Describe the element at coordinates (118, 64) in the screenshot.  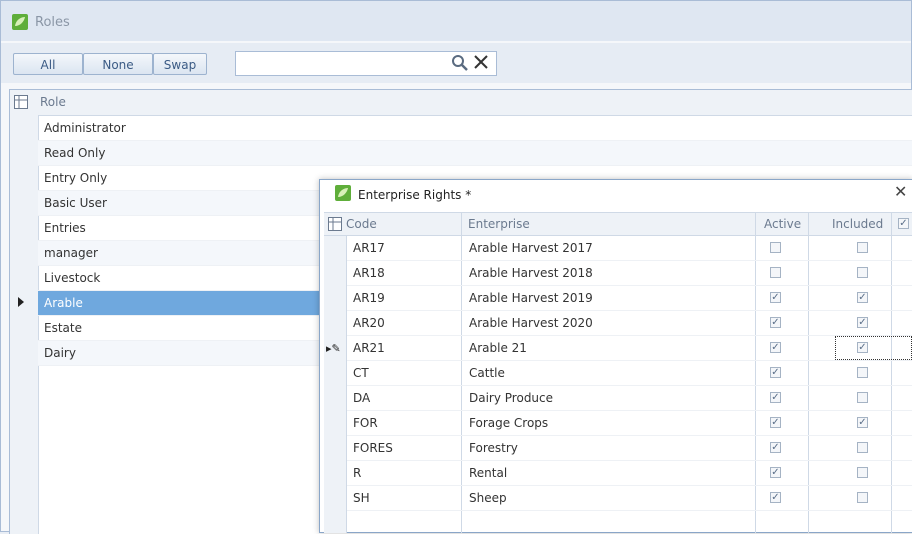
I see `select-none-button: None` at that location.